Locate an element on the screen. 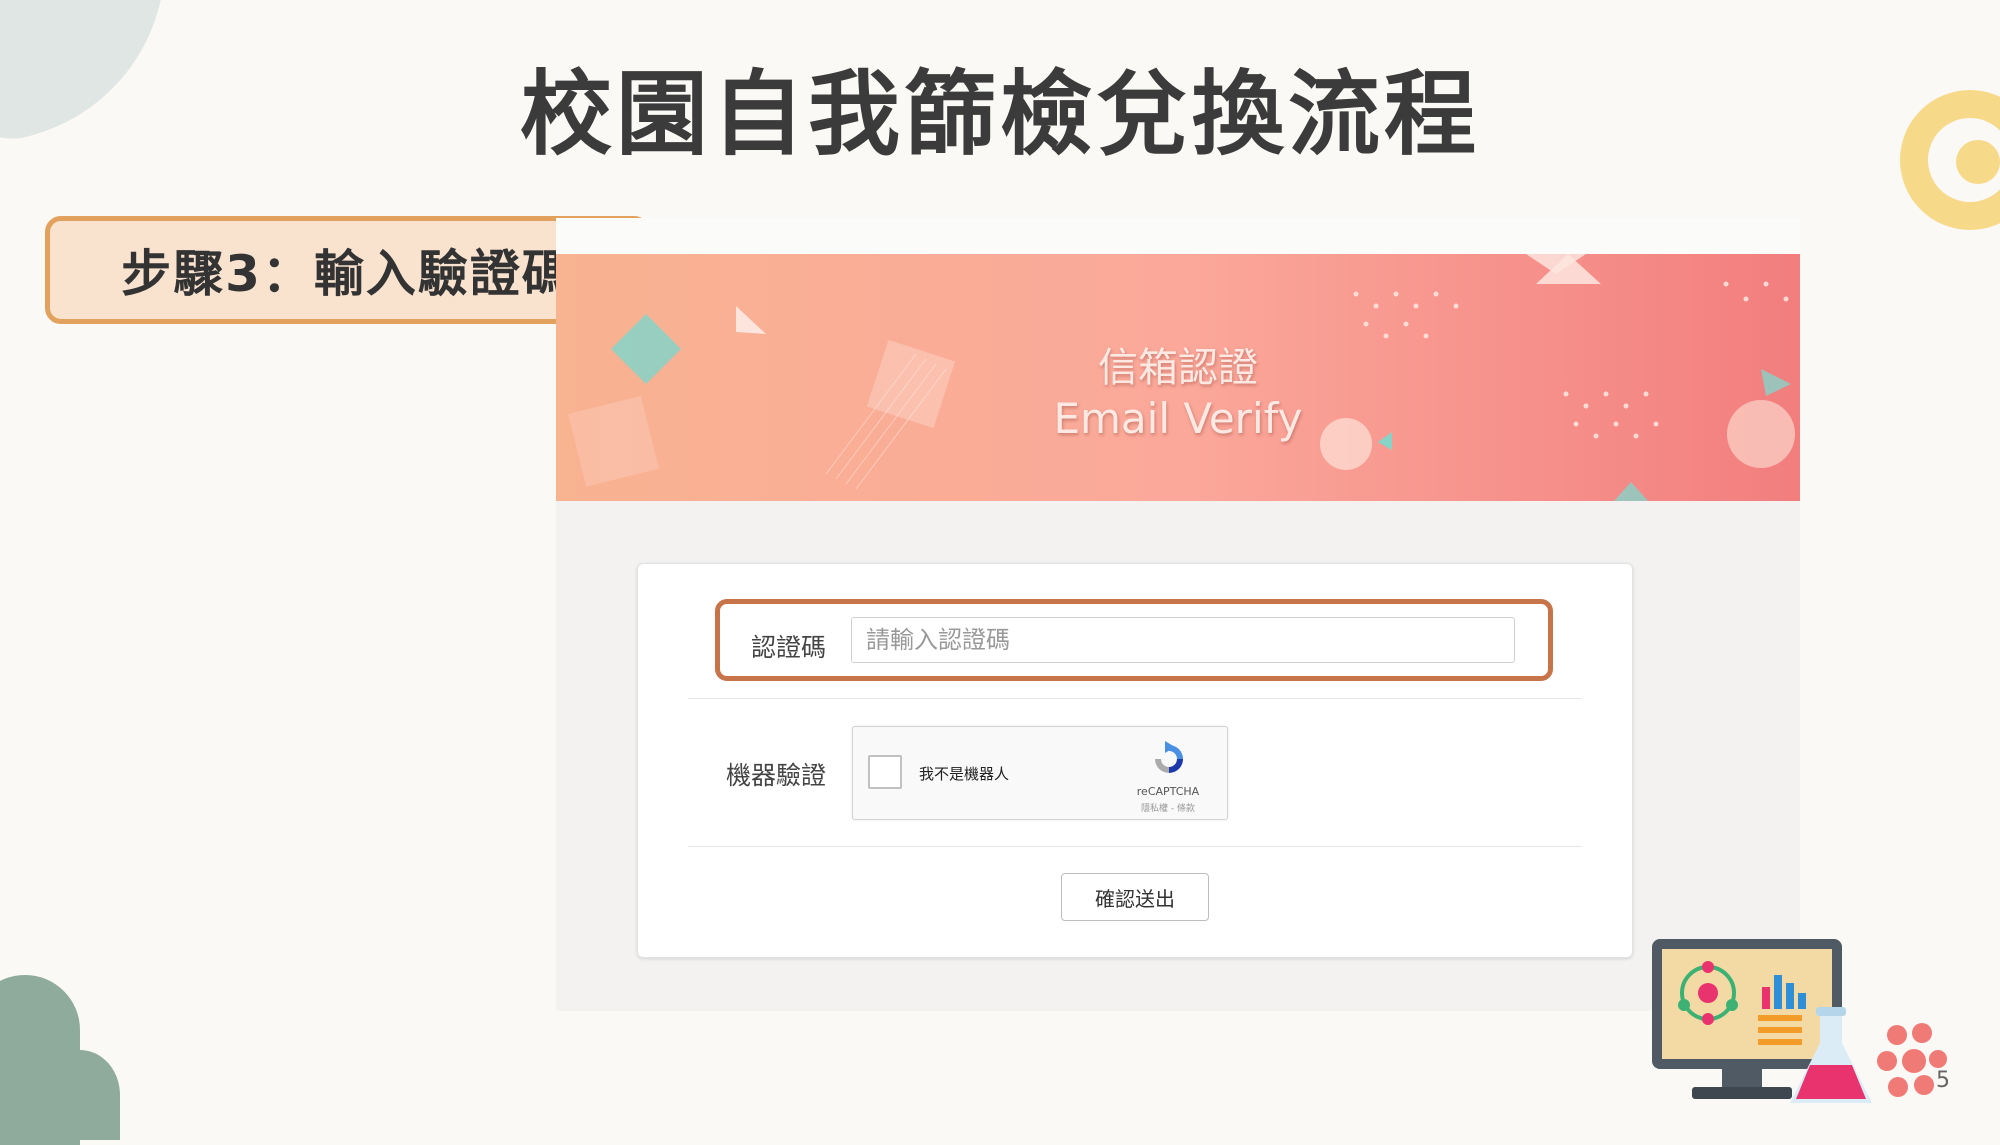 This screenshot has height=1145, width=2000. email-verify-banner: 信箱認證 Email Verify is located at coordinates (1178, 377).